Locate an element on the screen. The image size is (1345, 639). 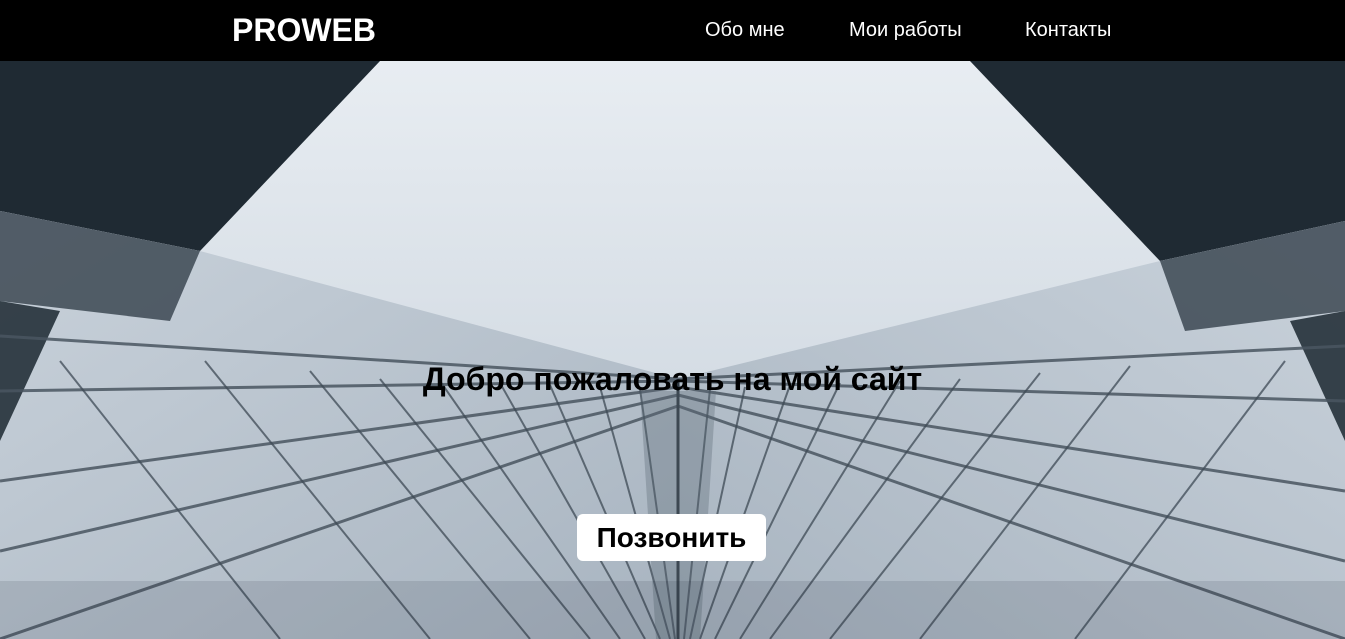
nav-link-about: Обо мне is located at coordinates (745, 30).